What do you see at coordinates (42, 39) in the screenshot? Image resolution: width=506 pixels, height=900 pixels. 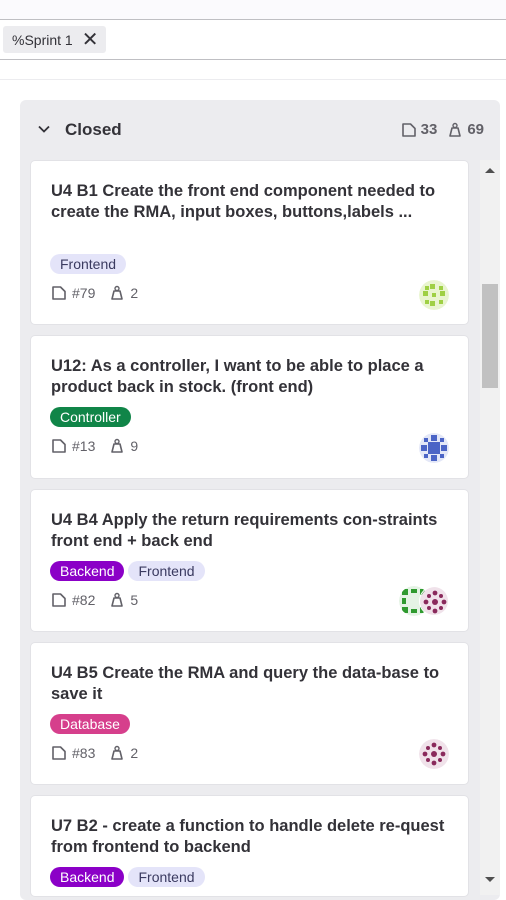 I see `filter-token-label: %Sprint 1` at bounding box center [42, 39].